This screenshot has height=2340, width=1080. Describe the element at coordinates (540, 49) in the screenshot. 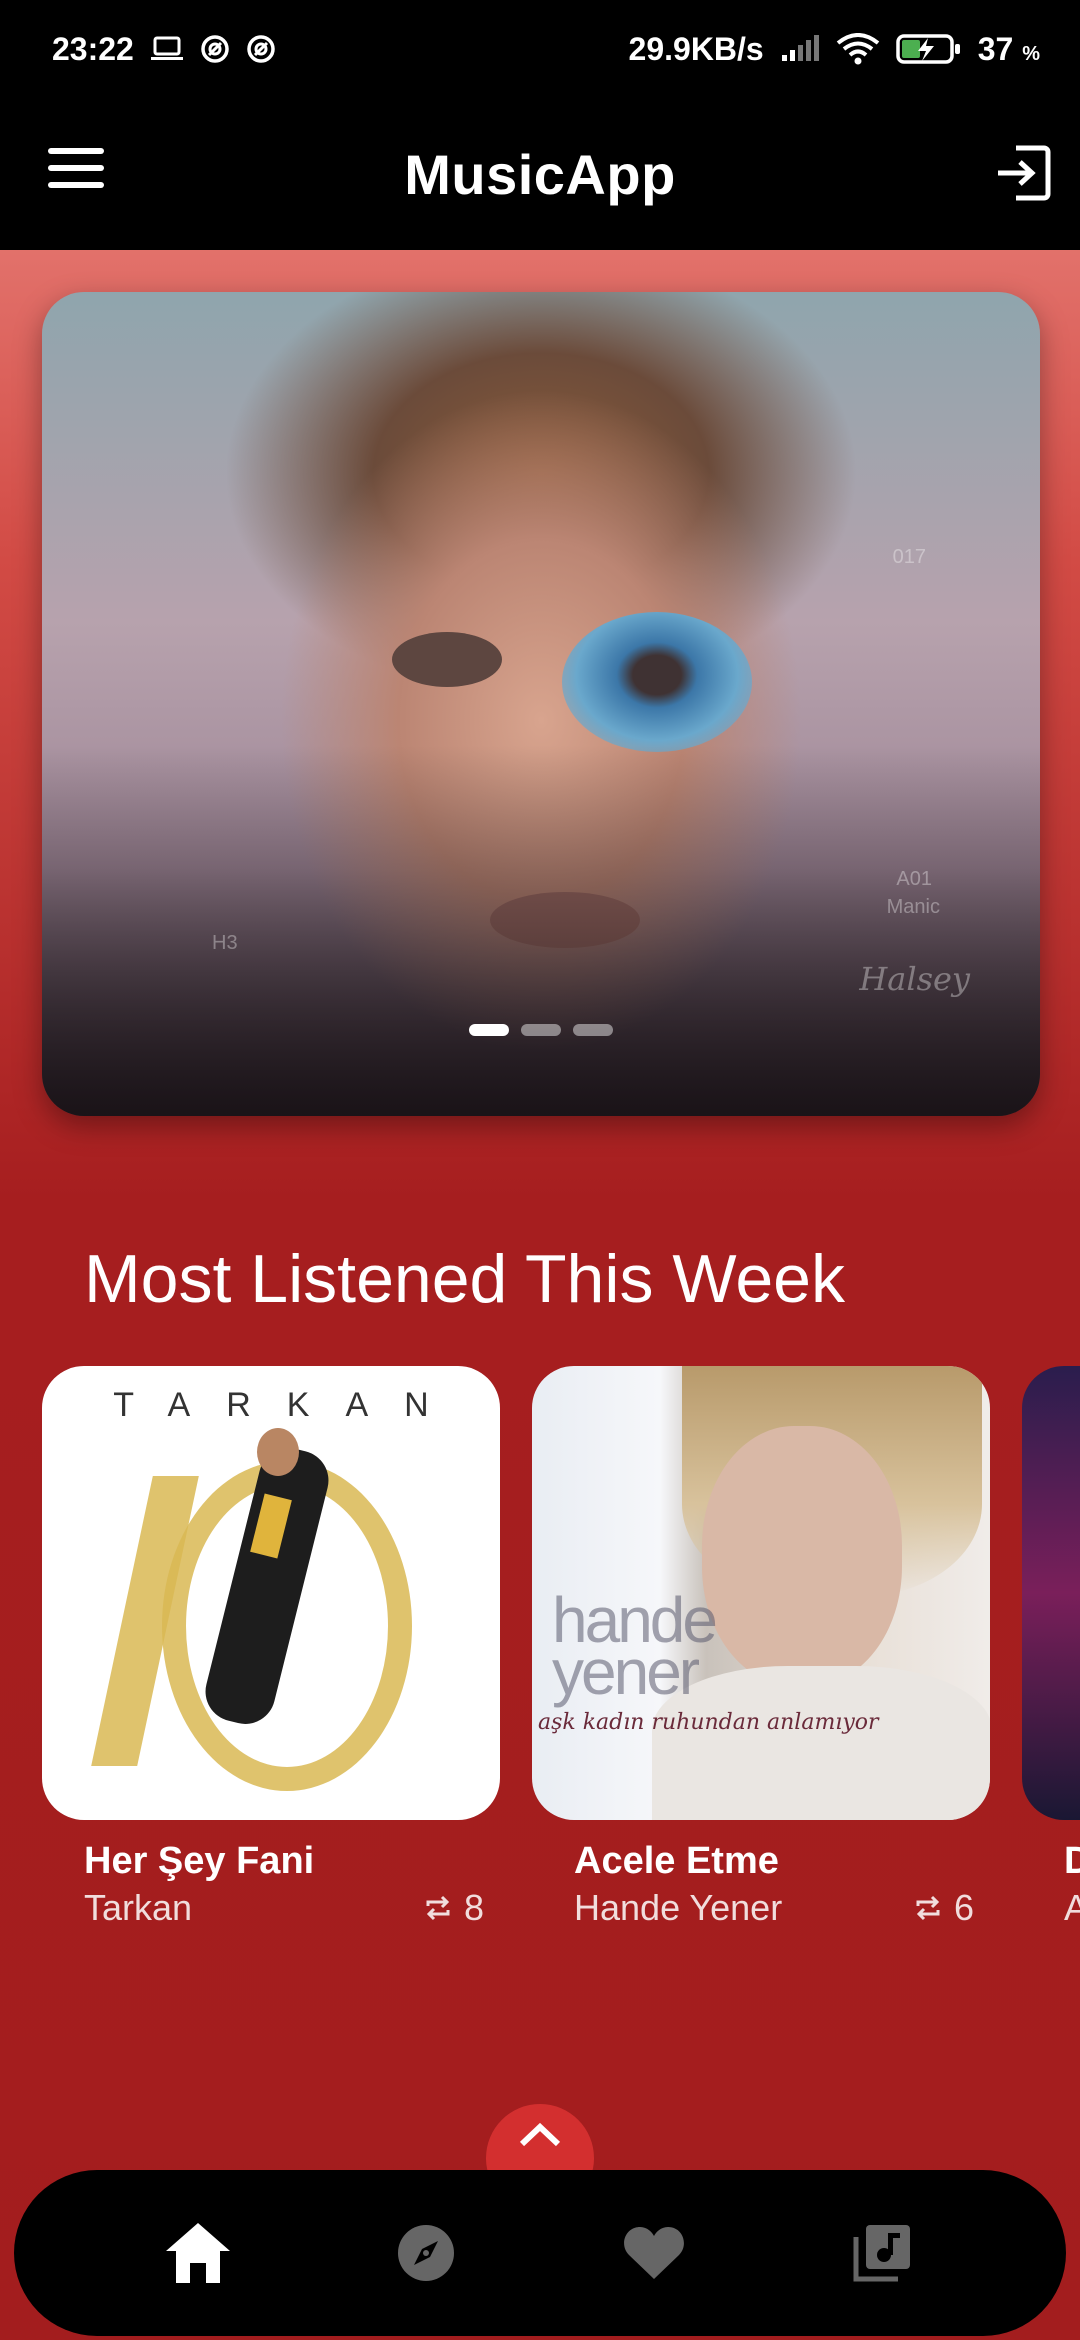

I see `status-bar: 23:22 29.9KB/s 37 %` at that location.